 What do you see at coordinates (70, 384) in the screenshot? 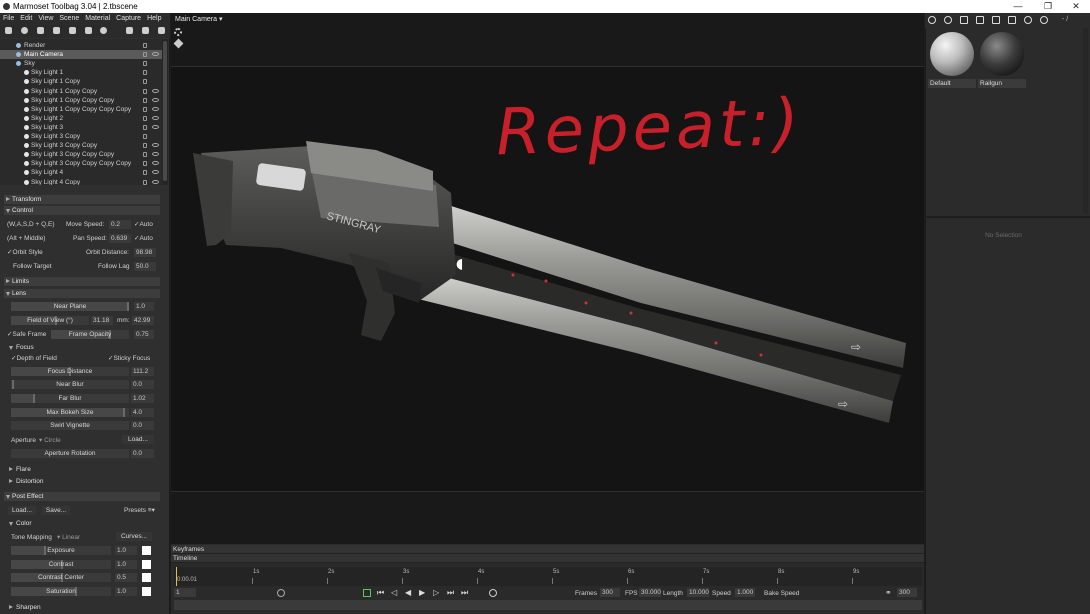
I see `near-blur-slider: Near Blur` at bounding box center [70, 384].